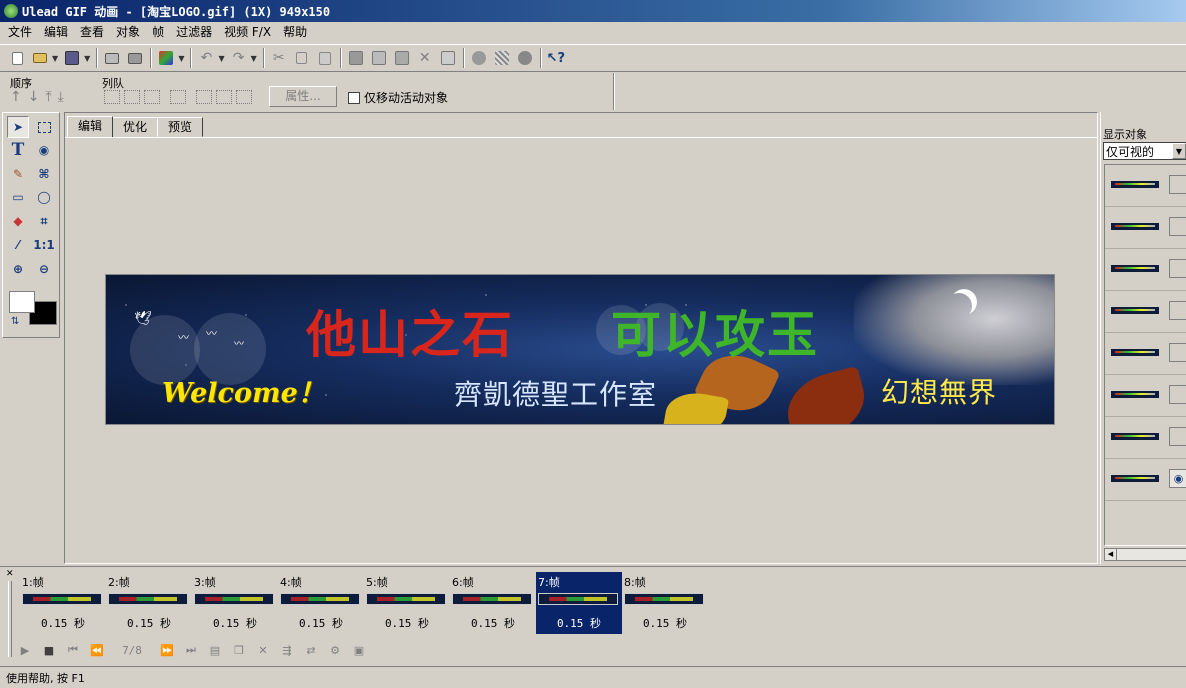 Image resolution: width=1186 pixels, height=688 pixels. Describe the element at coordinates (1145, 480) in the screenshot. I see `object-row: ◉` at that location.